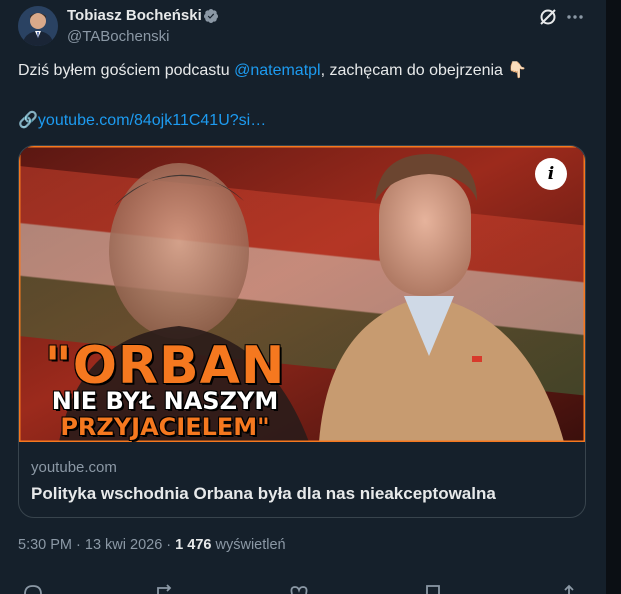 The height and width of the screenshot is (594, 621). What do you see at coordinates (433, 589) in the screenshot?
I see `bookmark-icon` at bounding box center [433, 589].